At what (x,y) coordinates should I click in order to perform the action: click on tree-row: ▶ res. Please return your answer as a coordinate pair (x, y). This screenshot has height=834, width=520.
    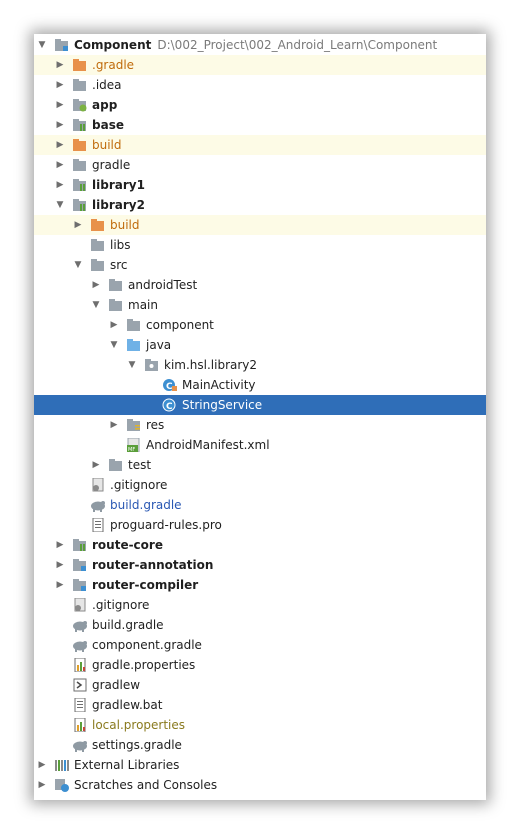
    Looking at the image, I should click on (260, 425).